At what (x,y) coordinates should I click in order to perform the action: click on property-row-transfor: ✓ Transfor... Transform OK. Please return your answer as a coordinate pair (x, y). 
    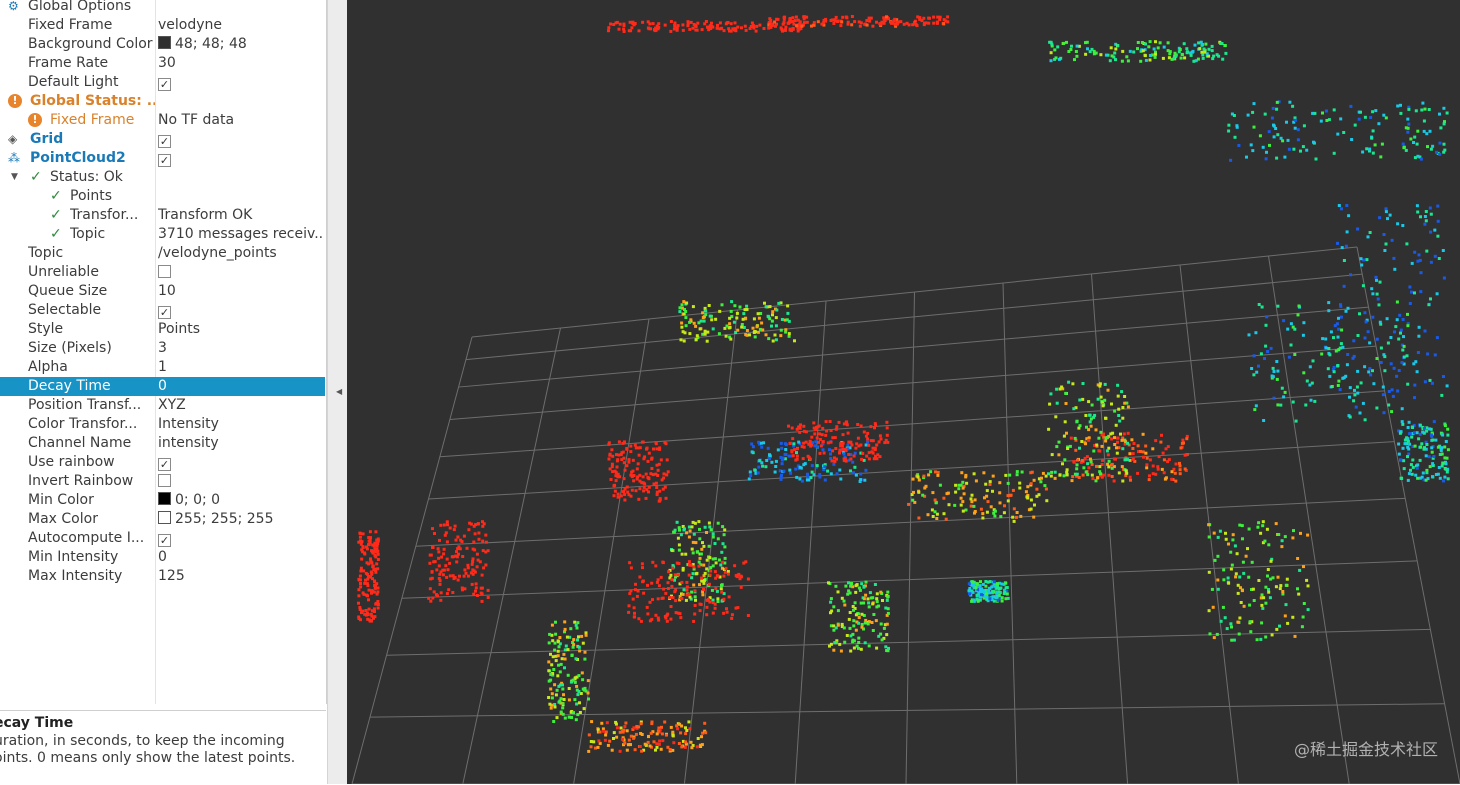
    Looking at the image, I should click on (162, 215).